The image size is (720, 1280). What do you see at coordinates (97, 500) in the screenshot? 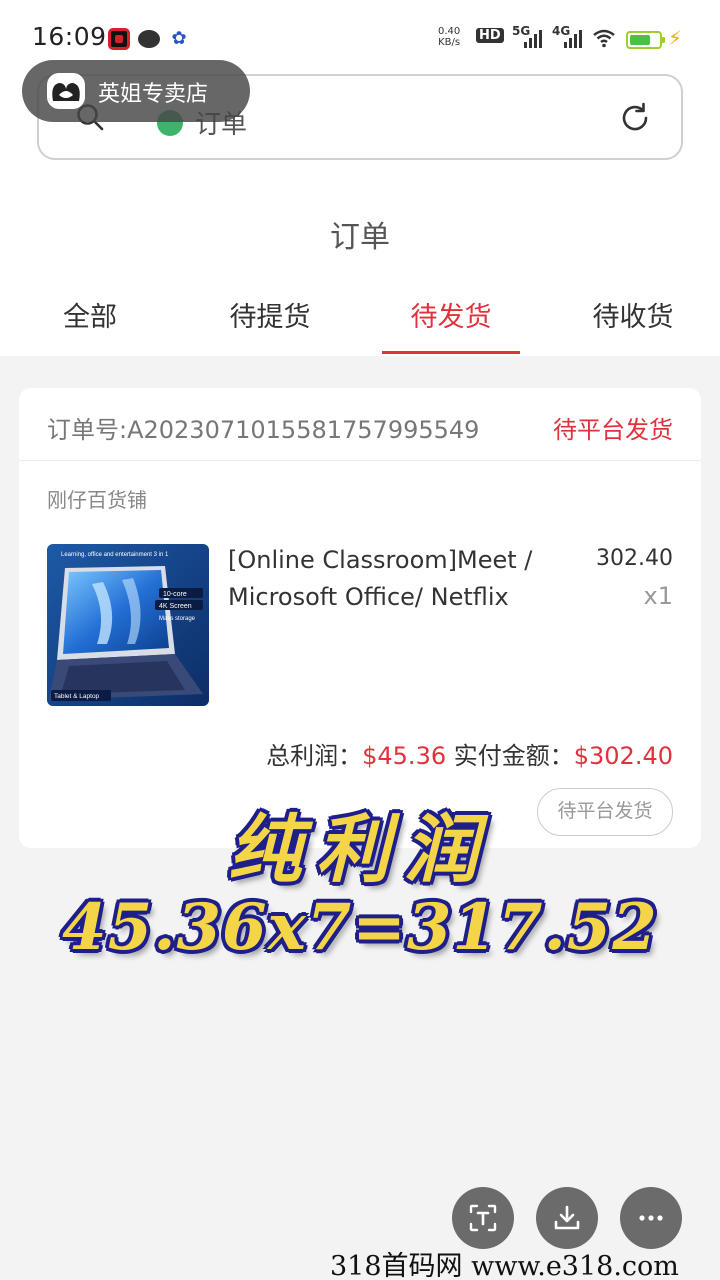
I see `shop-name: 刚仔百货铺` at bounding box center [97, 500].